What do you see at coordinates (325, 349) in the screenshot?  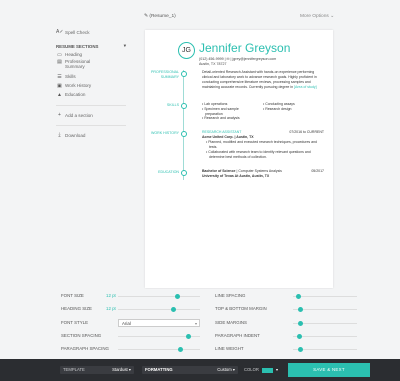 I see `line-weight-slider` at bounding box center [325, 349].